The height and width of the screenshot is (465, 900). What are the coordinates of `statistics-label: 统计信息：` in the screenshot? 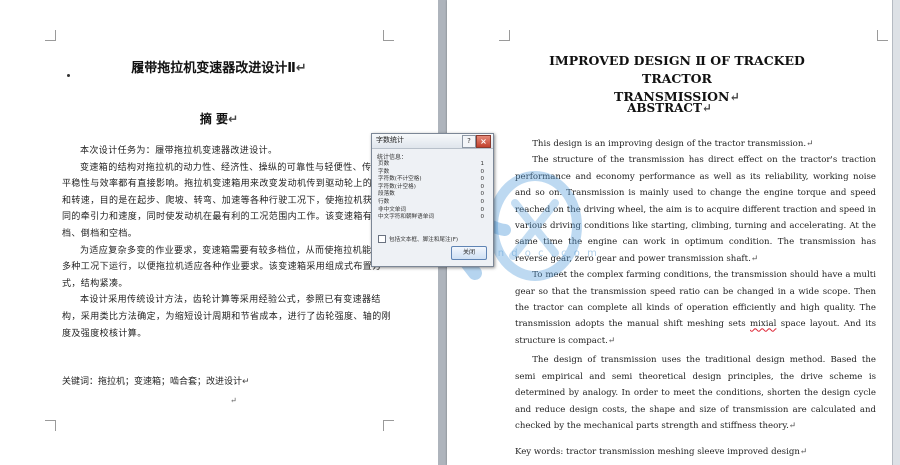 It's located at (392, 157).